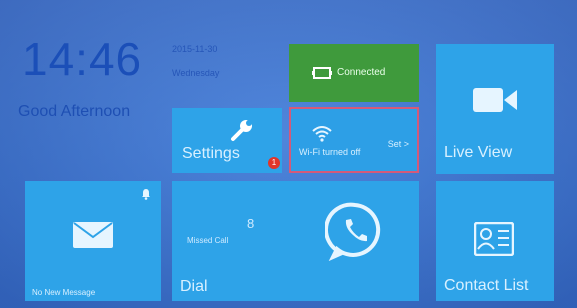  I want to click on wifi-set-link: Set >, so click(398, 144).